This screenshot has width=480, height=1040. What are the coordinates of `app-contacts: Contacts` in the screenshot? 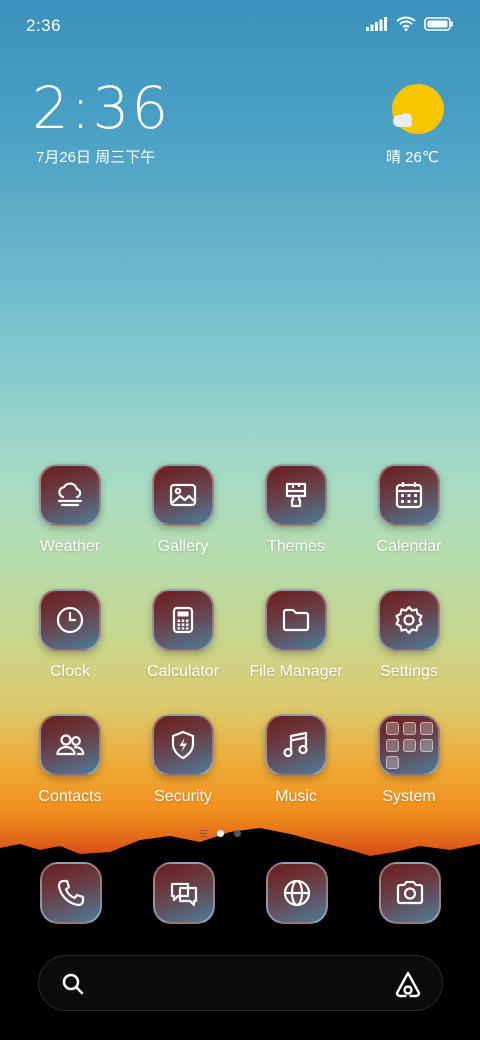 It's located at (70, 760).